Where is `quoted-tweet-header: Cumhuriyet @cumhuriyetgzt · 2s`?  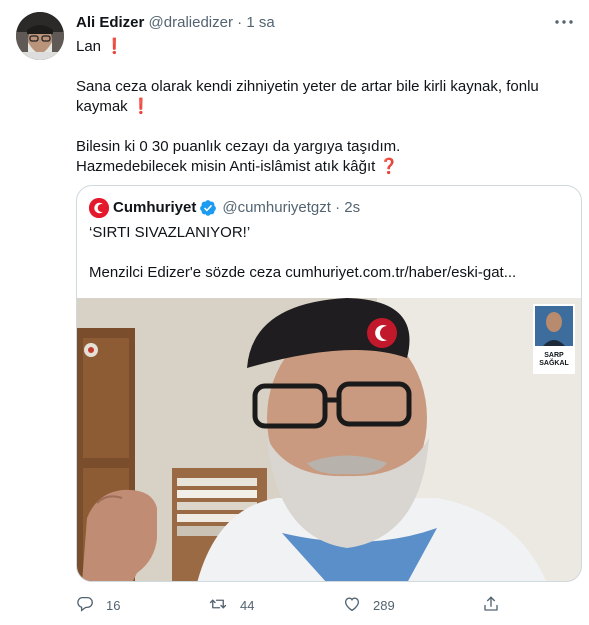 quoted-tweet-header: Cumhuriyet @cumhuriyetgzt · 2s is located at coordinates (224, 208).